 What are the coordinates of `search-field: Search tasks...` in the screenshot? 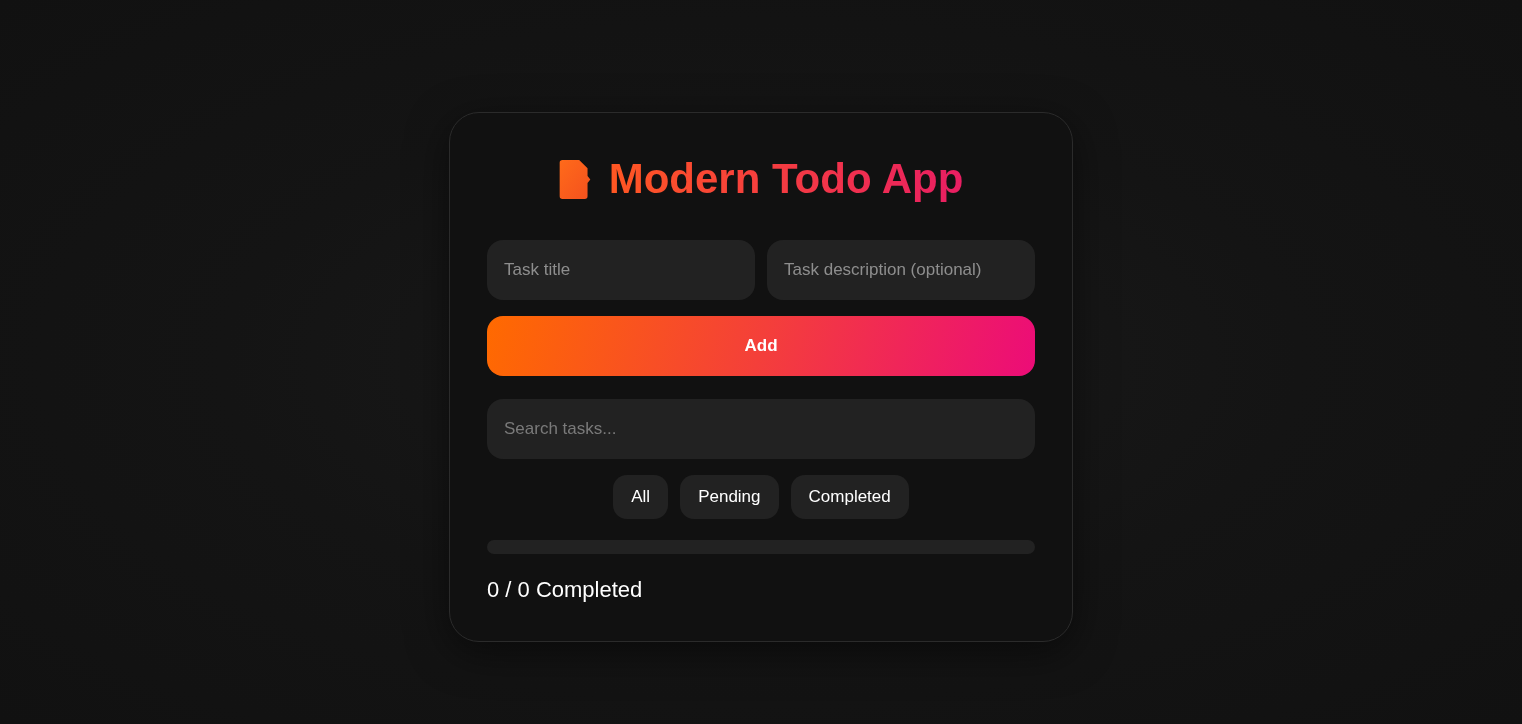 It's located at (761, 429).